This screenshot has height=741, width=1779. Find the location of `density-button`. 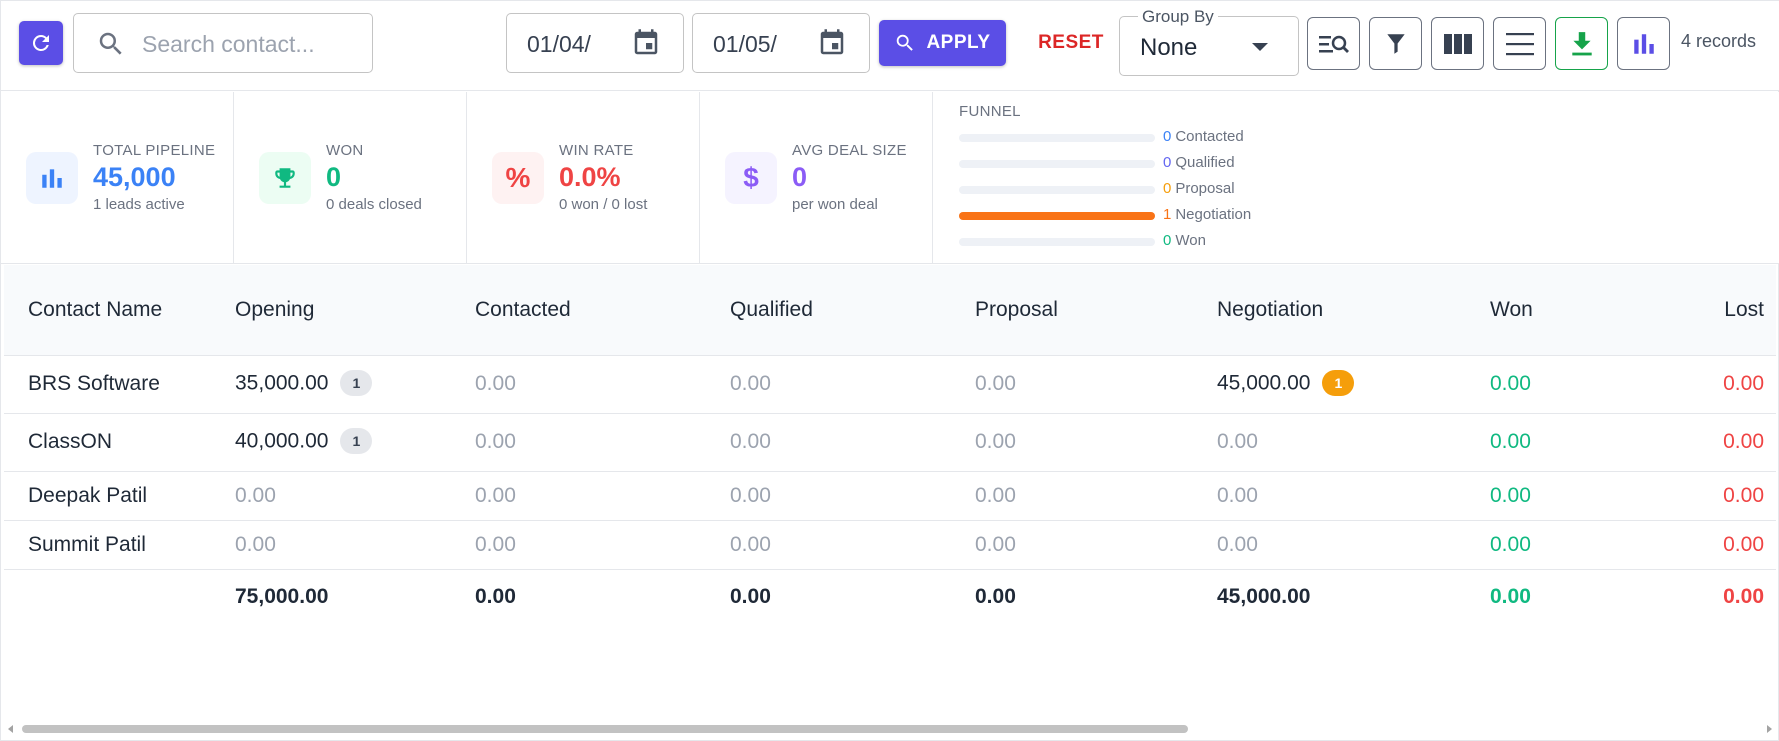

density-button is located at coordinates (1519, 43).